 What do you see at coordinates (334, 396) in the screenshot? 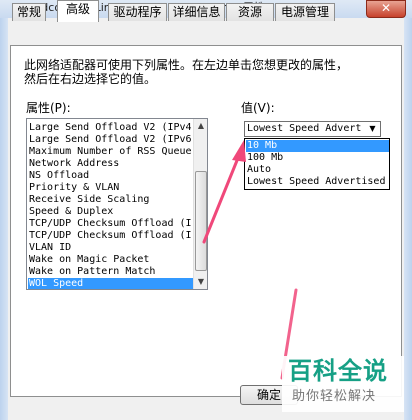
I see `watermark-subtitle: 助你轻松解决` at bounding box center [334, 396].